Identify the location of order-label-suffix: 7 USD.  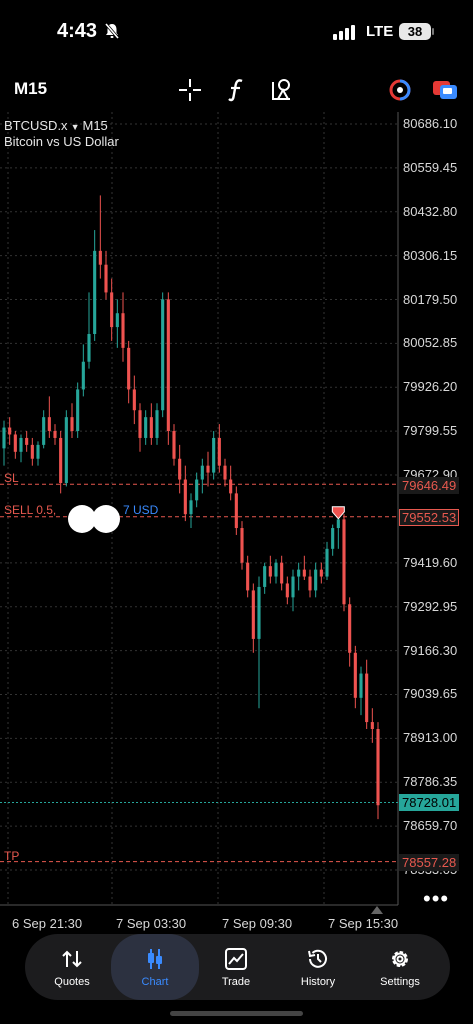
(140, 510).